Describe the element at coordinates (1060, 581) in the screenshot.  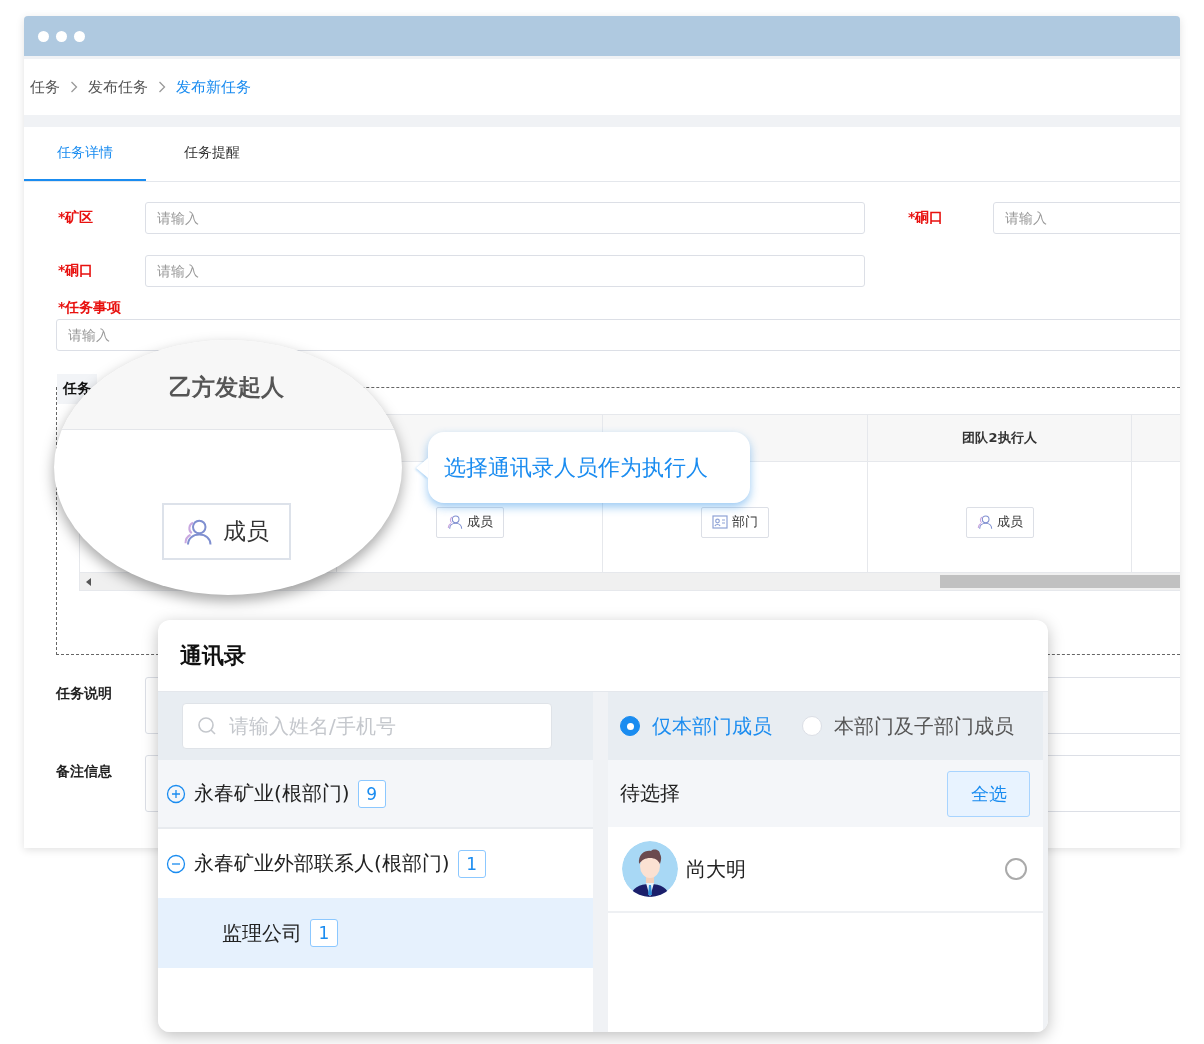
I see `scrollbar-thumb` at that location.